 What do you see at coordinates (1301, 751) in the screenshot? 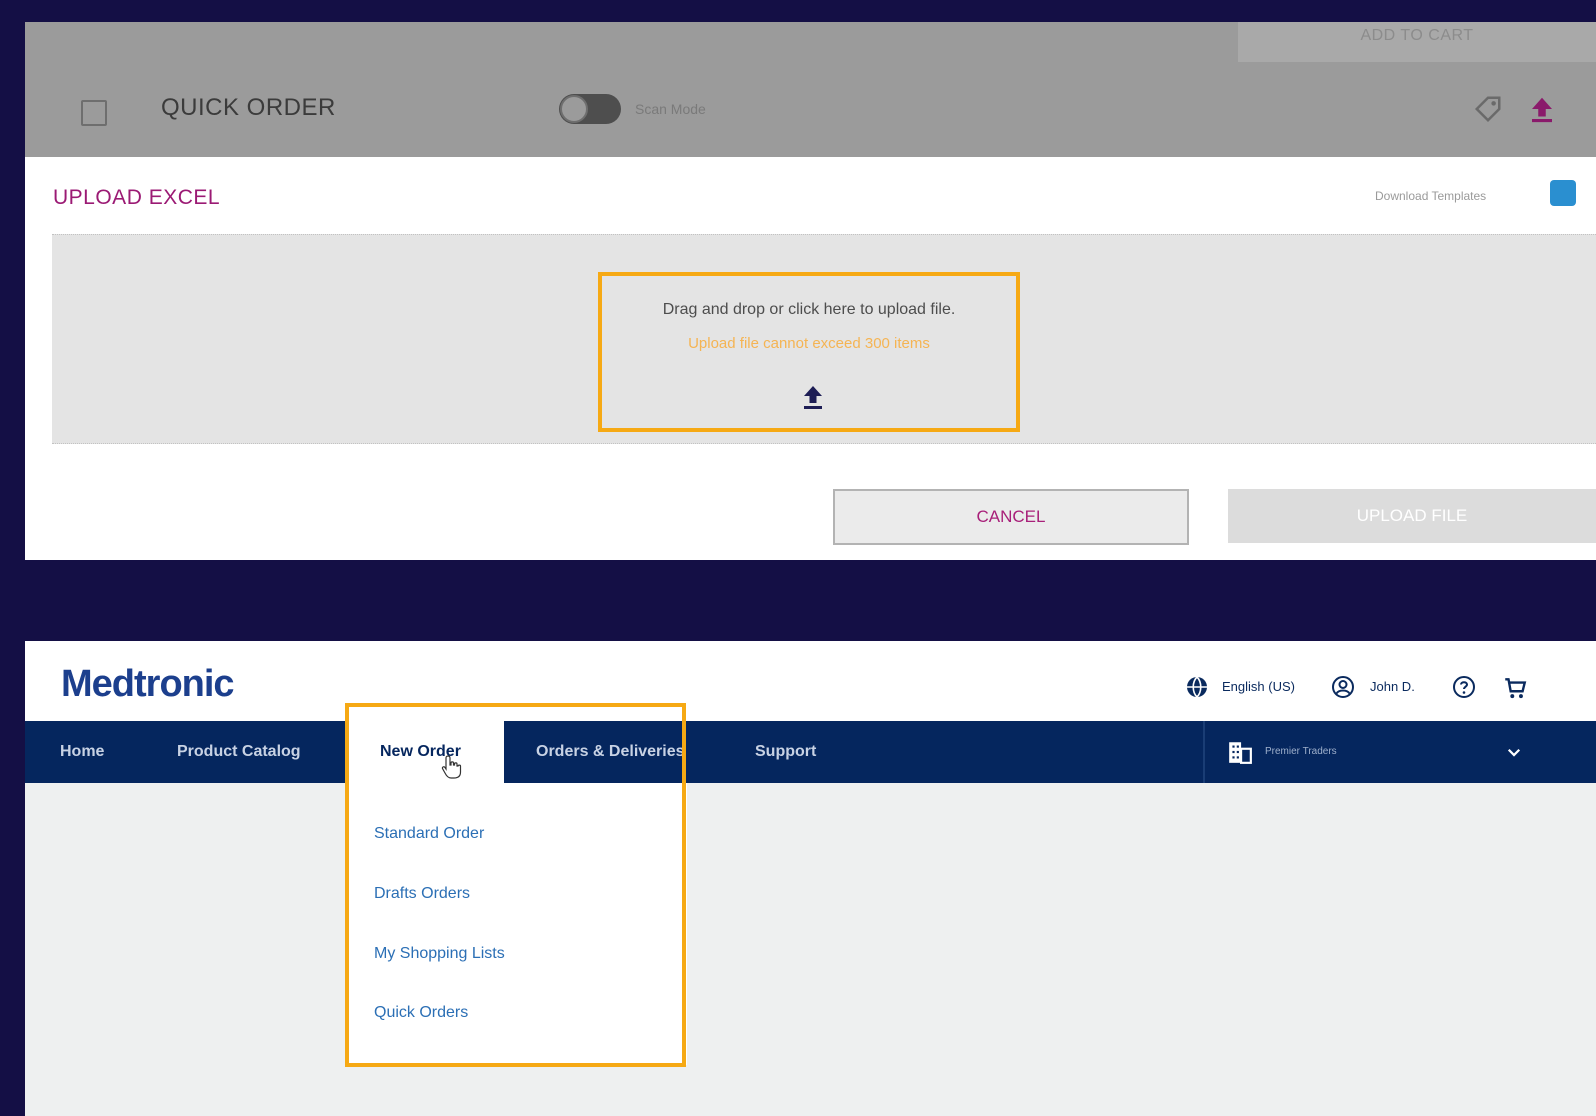
I see `account-selector: Premier Traders` at bounding box center [1301, 751].